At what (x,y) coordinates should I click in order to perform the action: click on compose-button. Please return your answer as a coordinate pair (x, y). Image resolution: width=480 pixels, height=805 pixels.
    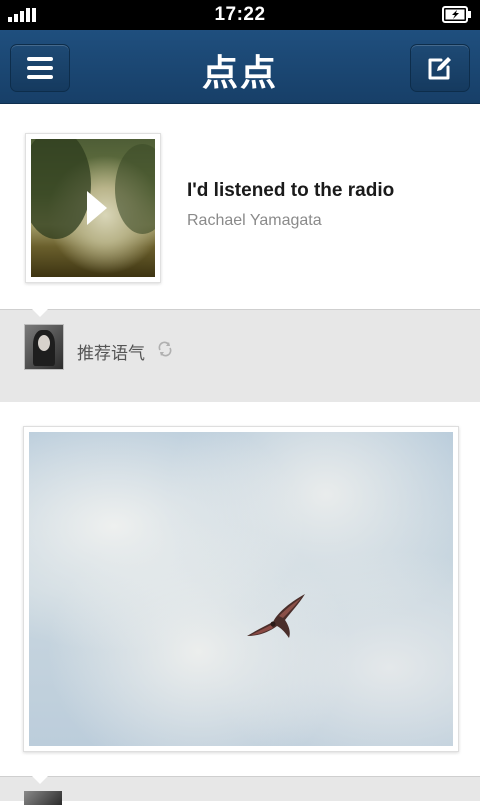
    Looking at the image, I should click on (440, 68).